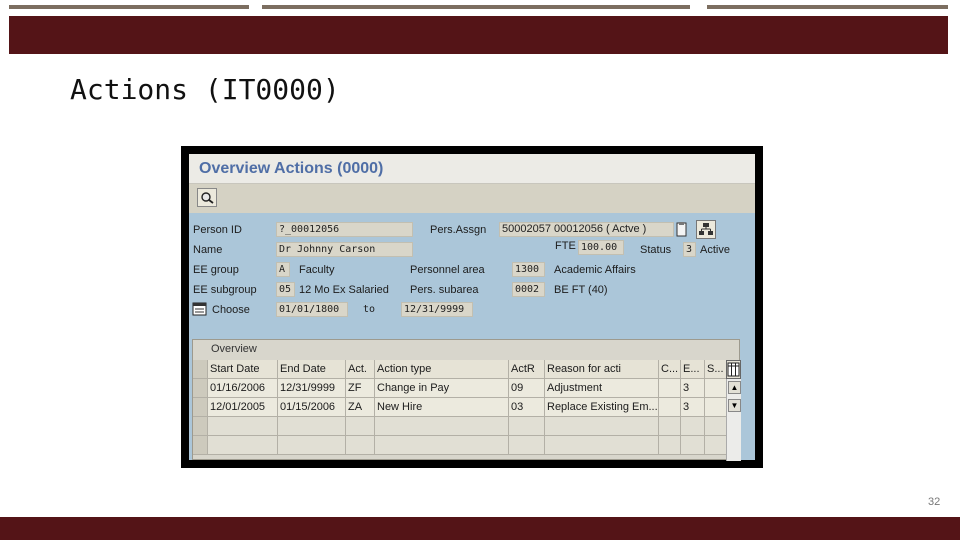 The image size is (960, 540). What do you see at coordinates (199, 309) in the screenshot?
I see `choose-period-icon` at bounding box center [199, 309].